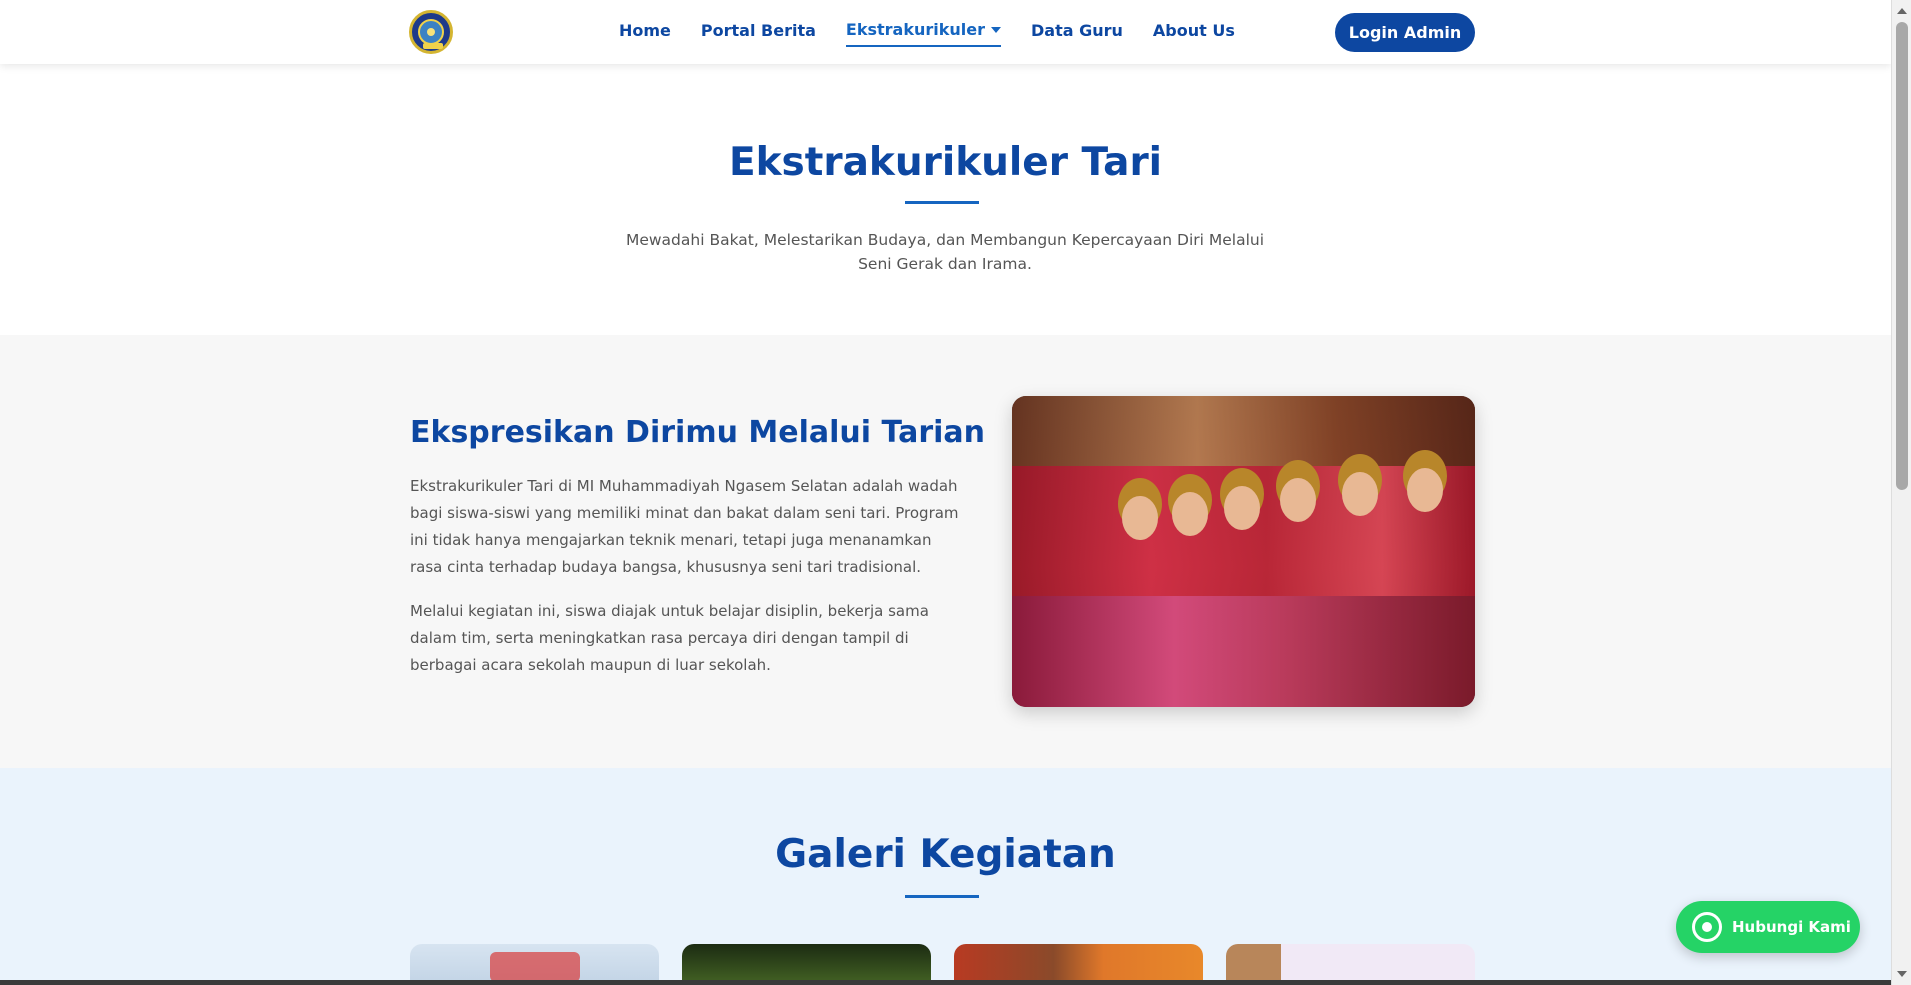 The width and height of the screenshot is (1911, 985). Describe the element at coordinates (697, 432) in the screenshot. I see `about-title: Ekspresikan Dirimu Melalui Tarian` at that location.